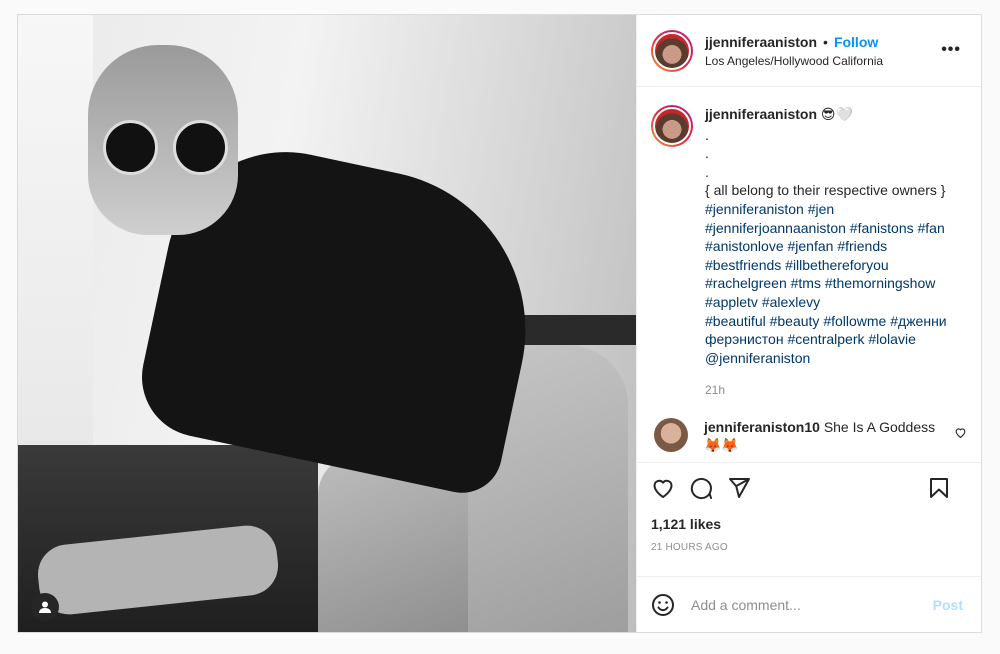 This screenshot has height=654, width=1000. I want to click on add-comment-bar: Post, so click(809, 604).